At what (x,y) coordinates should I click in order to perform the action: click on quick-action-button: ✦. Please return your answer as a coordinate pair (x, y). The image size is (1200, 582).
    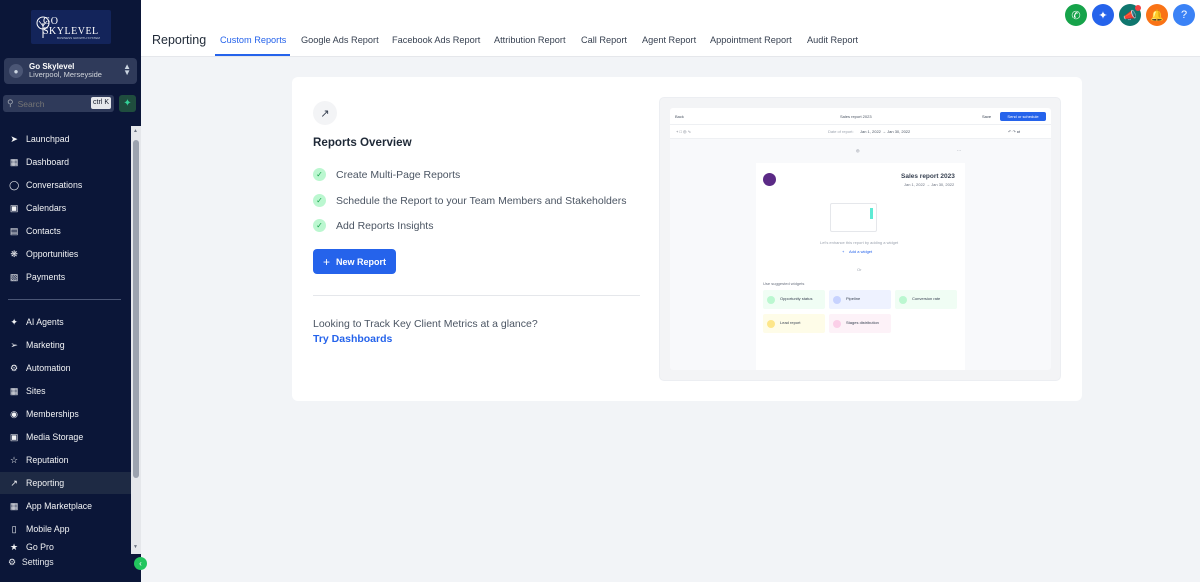
    Looking at the image, I should click on (127, 103).